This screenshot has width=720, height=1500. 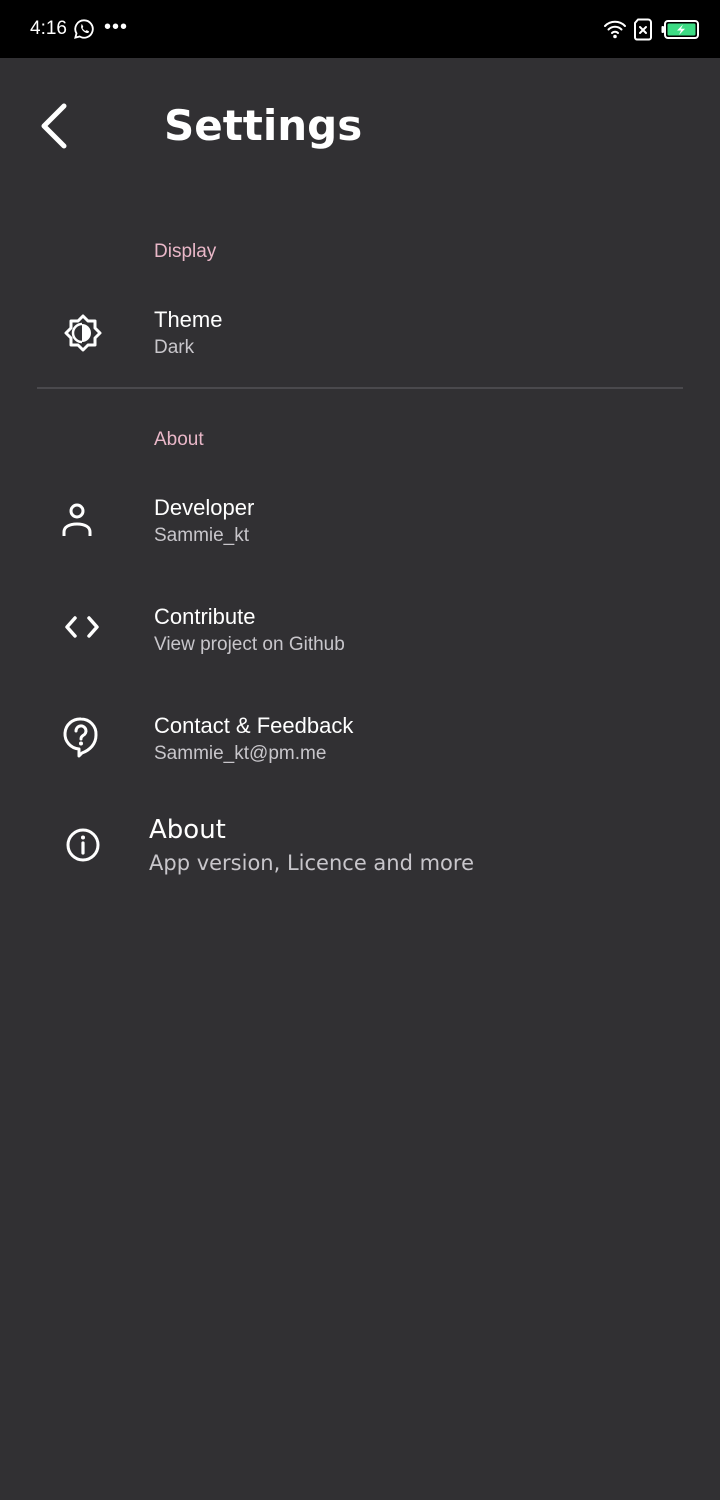 I want to click on pref-developer: Developer Sammie_kt, so click(x=360, y=522).